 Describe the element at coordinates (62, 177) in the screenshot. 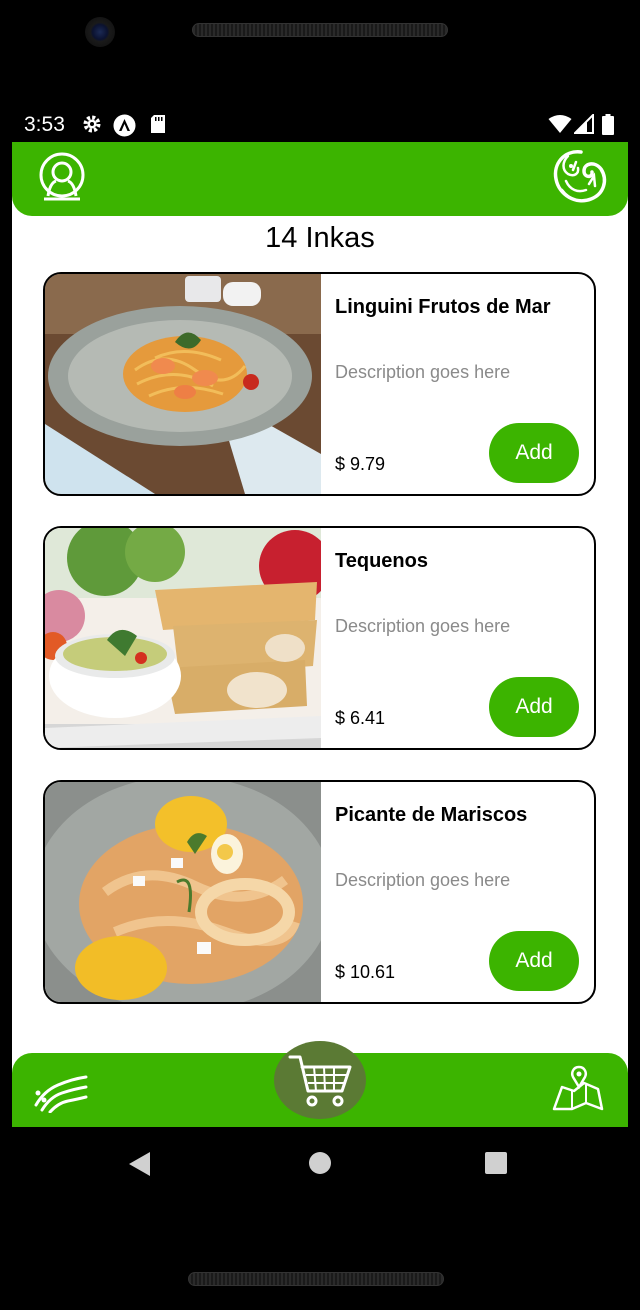

I see `profile-icon` at that location.